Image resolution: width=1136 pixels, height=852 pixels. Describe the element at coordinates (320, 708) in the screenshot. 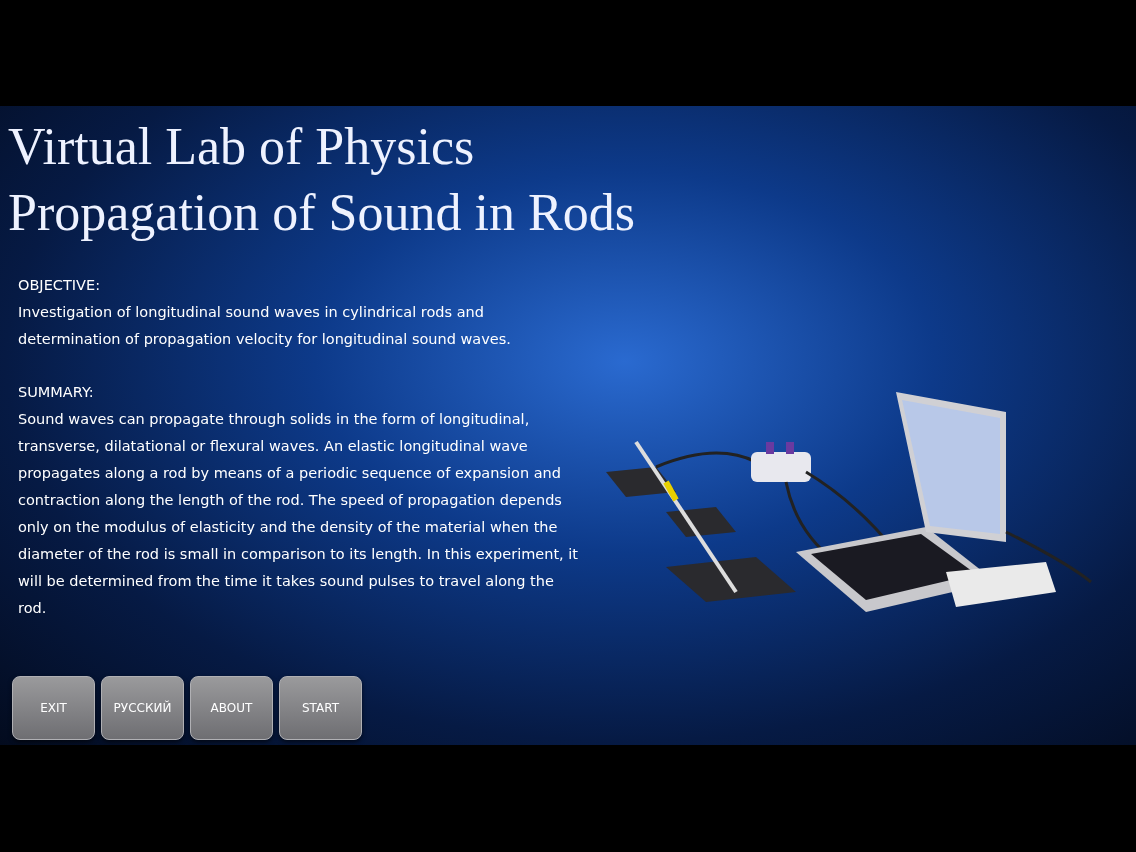

I see `menu-button: START` at that location.